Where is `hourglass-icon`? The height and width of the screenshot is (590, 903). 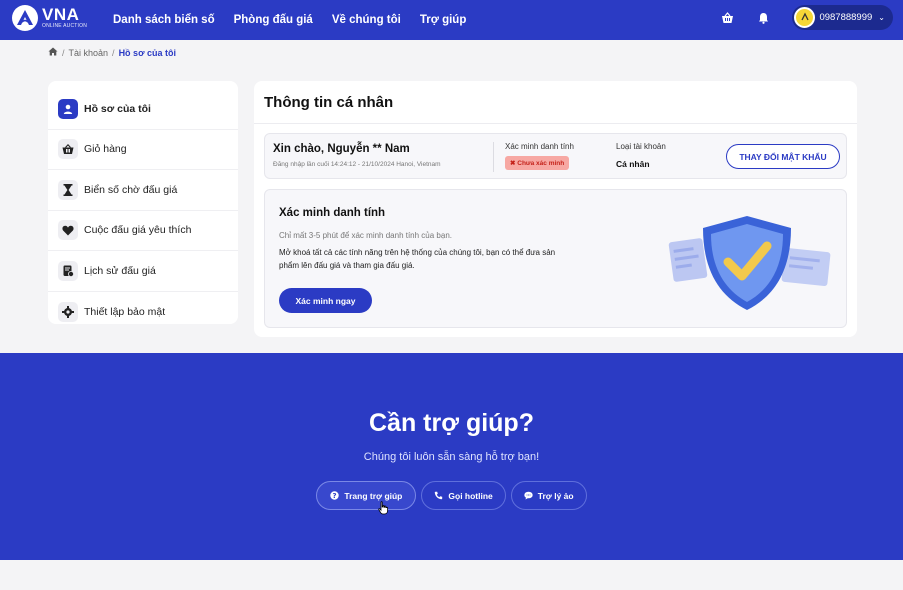 hourglass-icon is located at coordinates (68, 189).